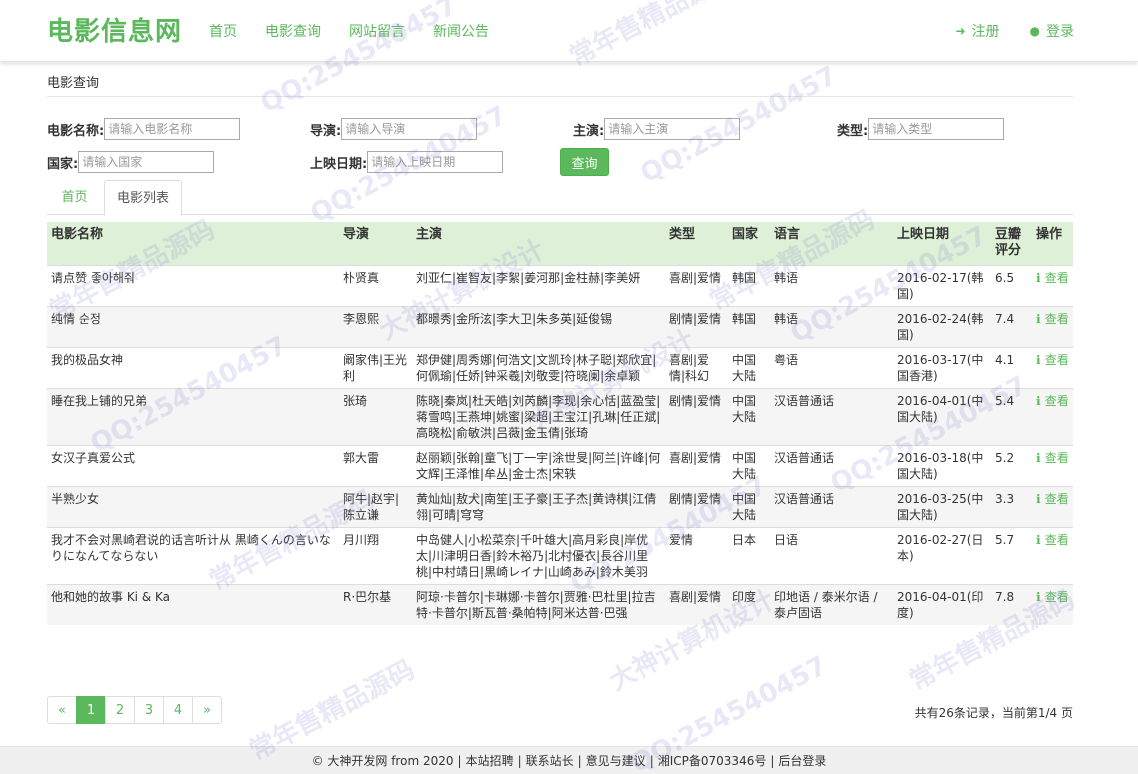  Describe the element at coordinates (114, 29) in the screenshot. I see `site-logo: 电影信息网` at that location.